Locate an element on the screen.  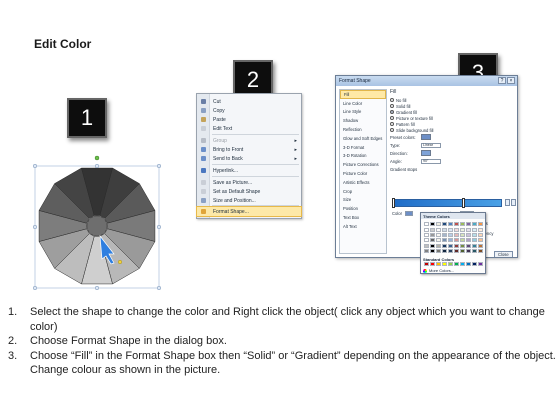
dodecagon-shape is located at coordinates (97, 223).